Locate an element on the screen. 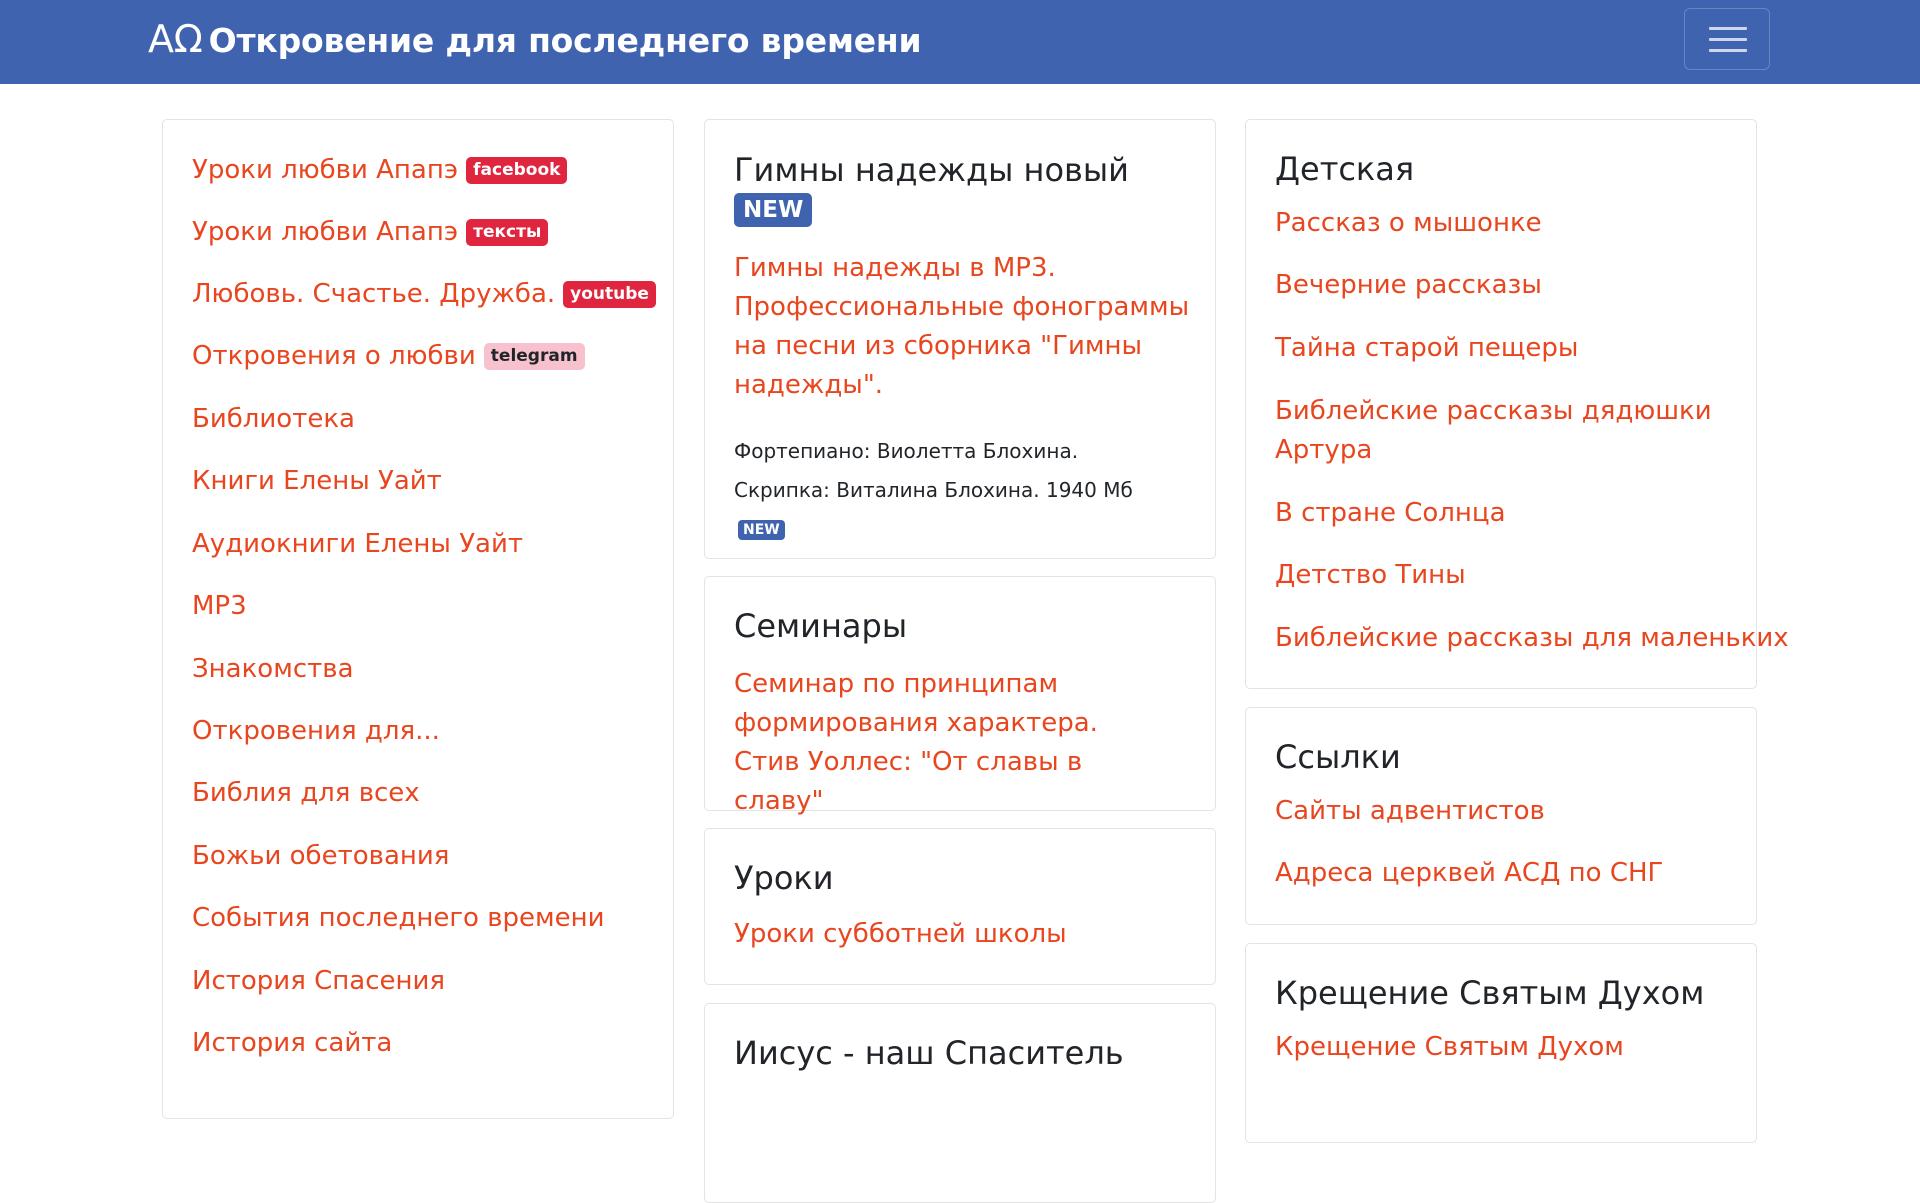  menu-item-agape-texts: Уроки любви Апапэ тексты is located at coordinates (370, 232).